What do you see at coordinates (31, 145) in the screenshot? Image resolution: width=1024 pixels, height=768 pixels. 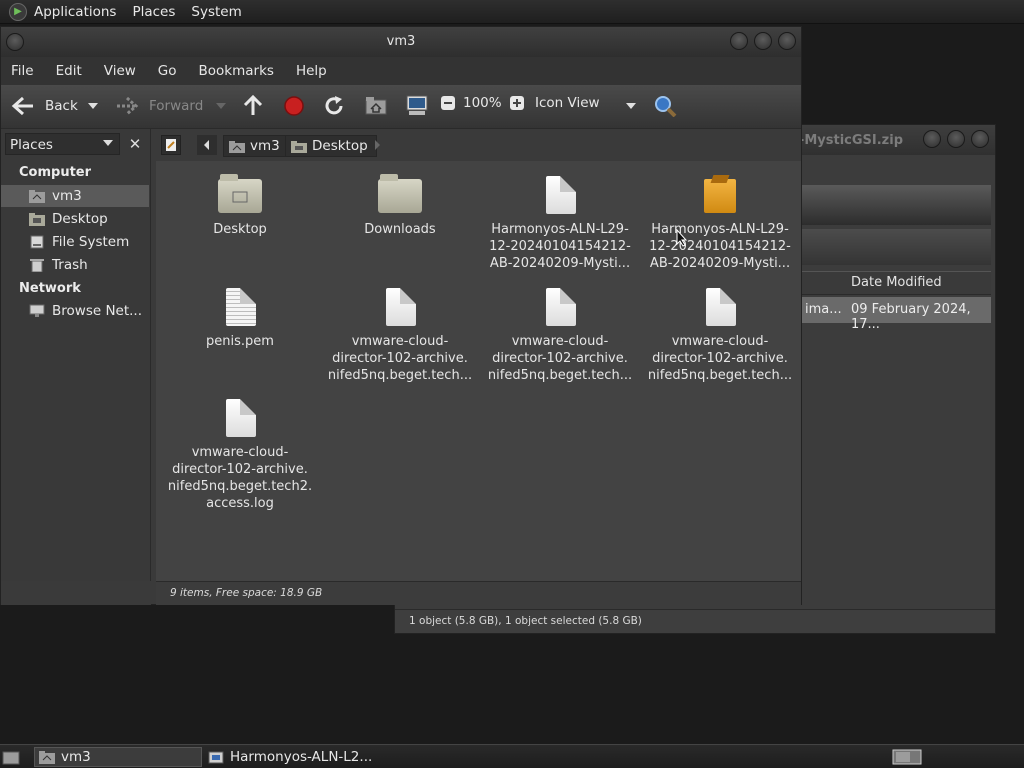 I see `sidebar-title: Places` at bounding box center [31, 145].